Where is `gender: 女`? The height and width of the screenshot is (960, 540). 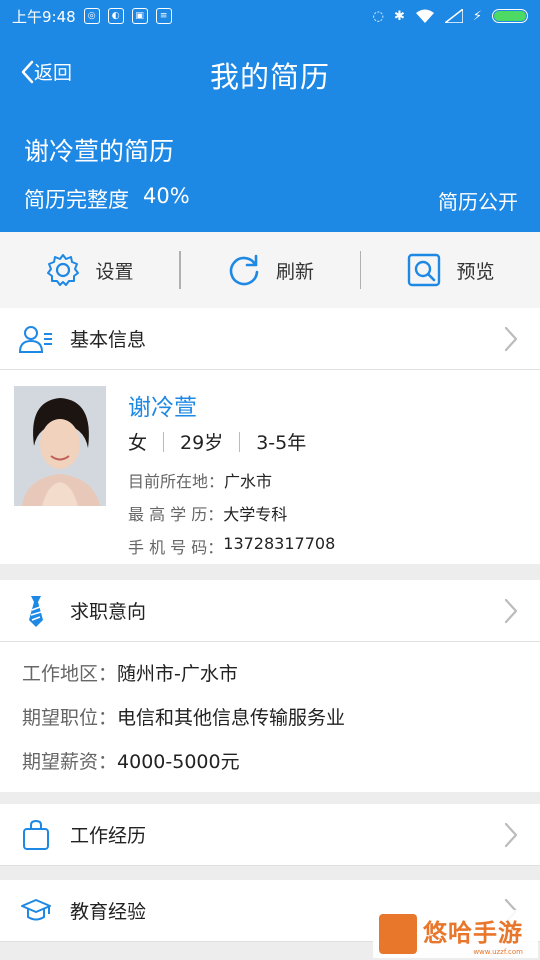
gender: 女 is located at coordinates (138, 443).